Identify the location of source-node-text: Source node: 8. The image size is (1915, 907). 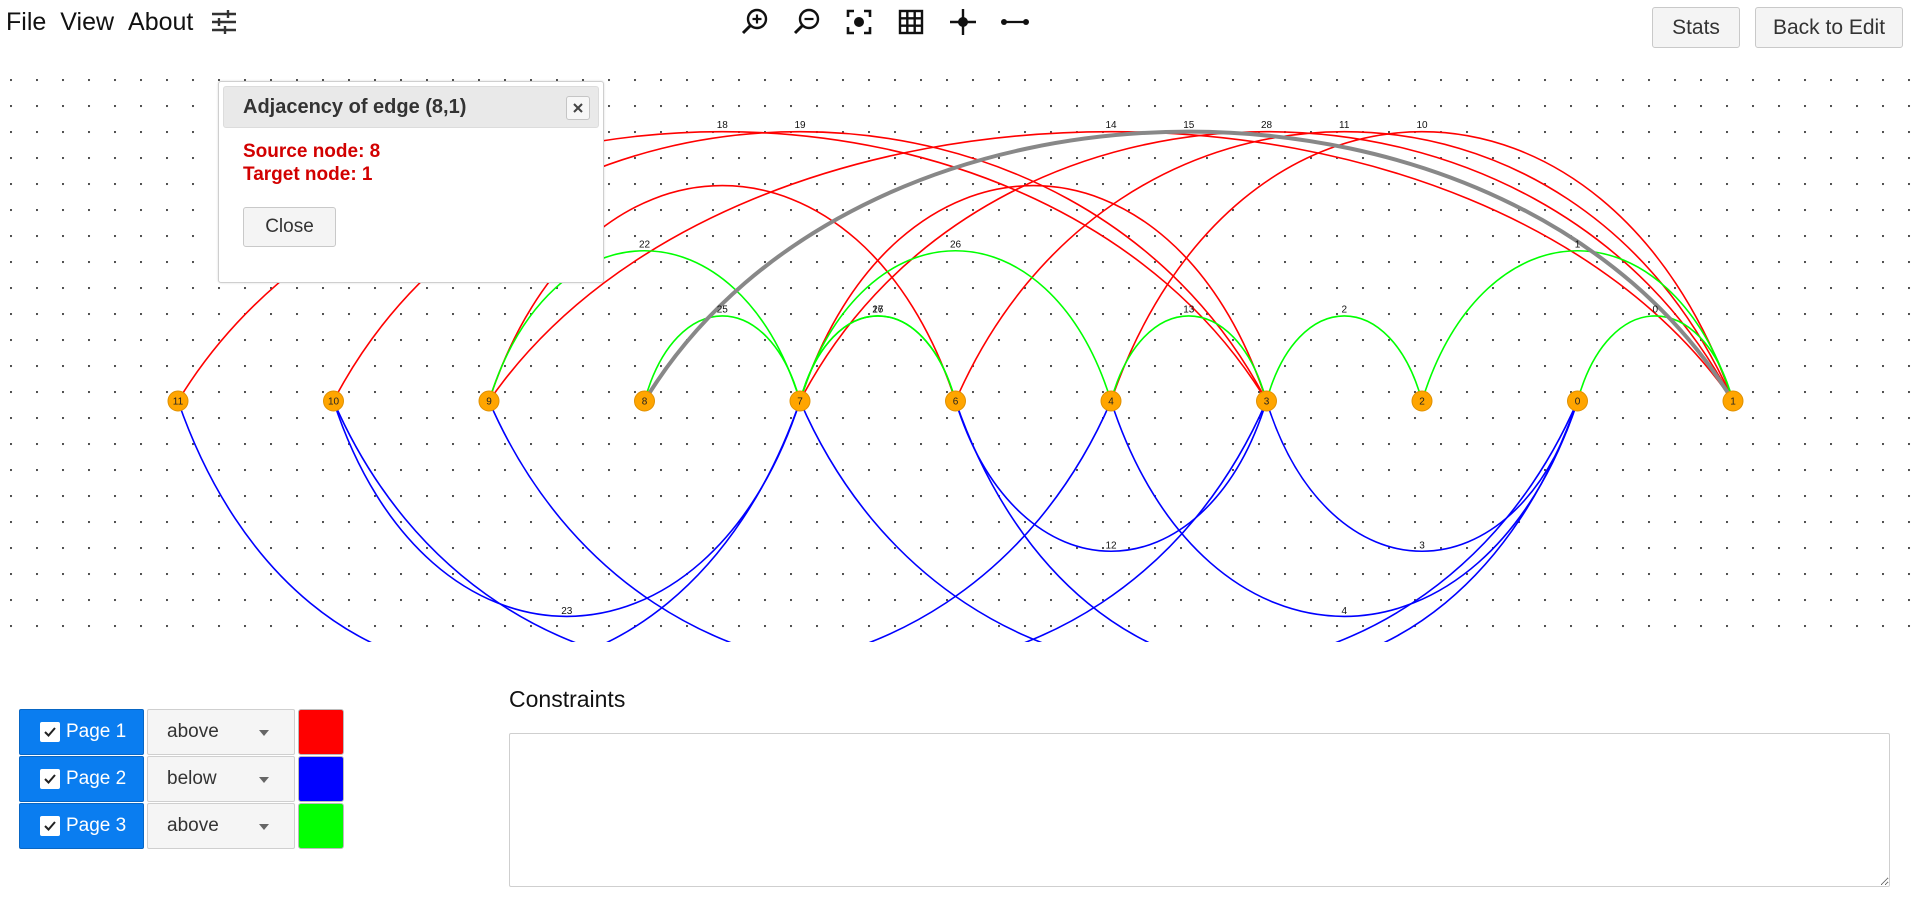
(312, 151).